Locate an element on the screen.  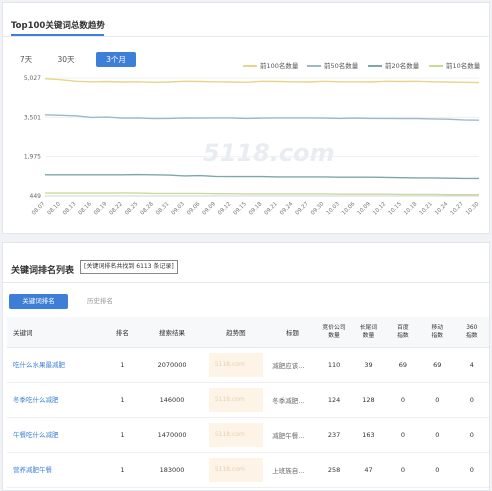
x-tick-label: 10.24 is located at coordinates (442, 209).